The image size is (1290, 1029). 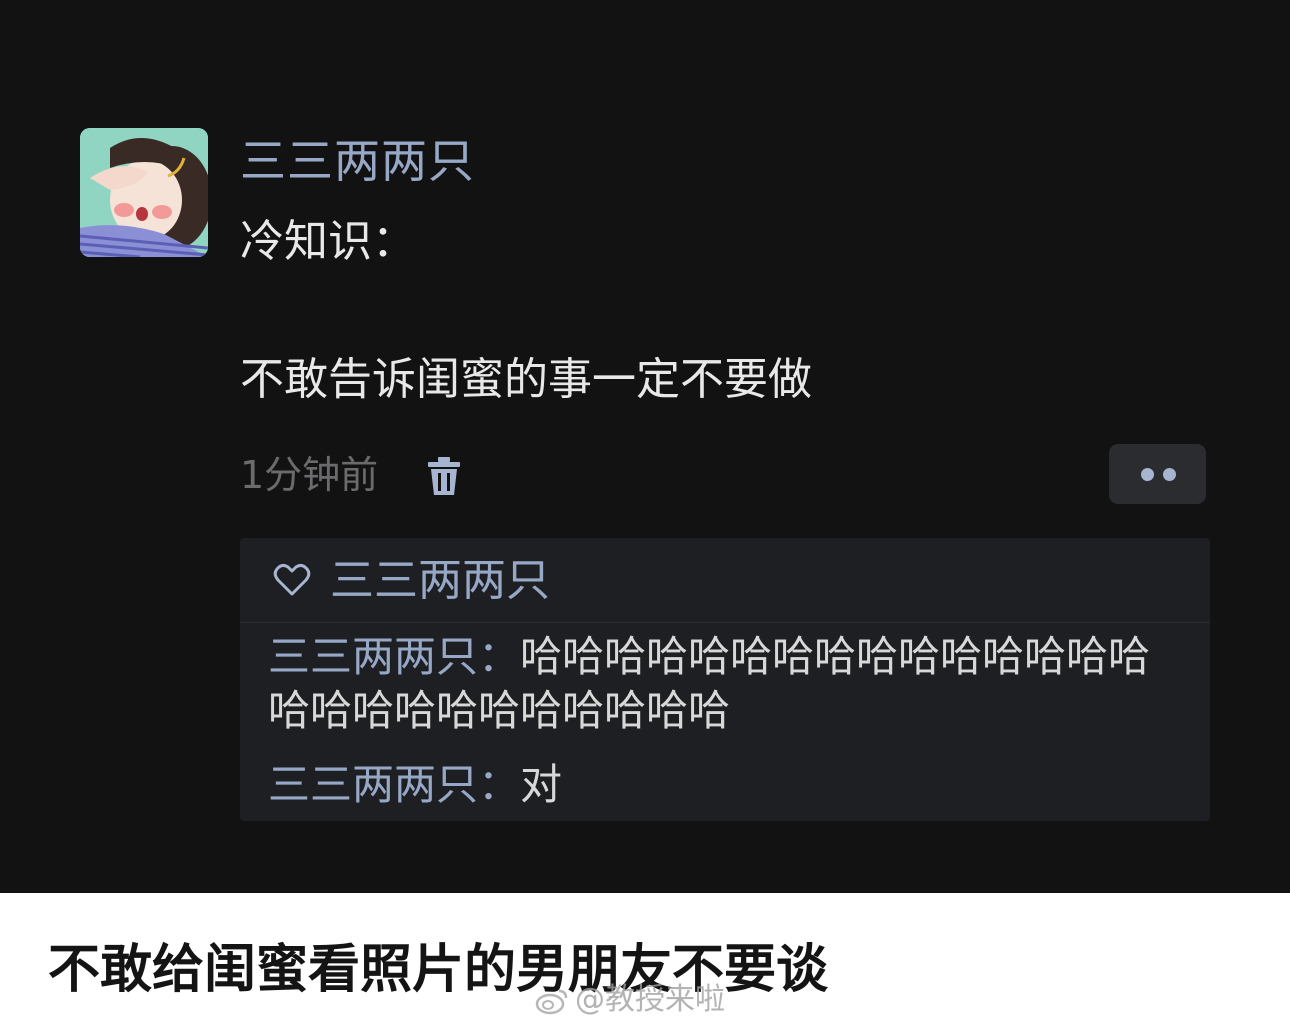 I want to click on watermark: @教授来啦, so click(x=630, y=1000).